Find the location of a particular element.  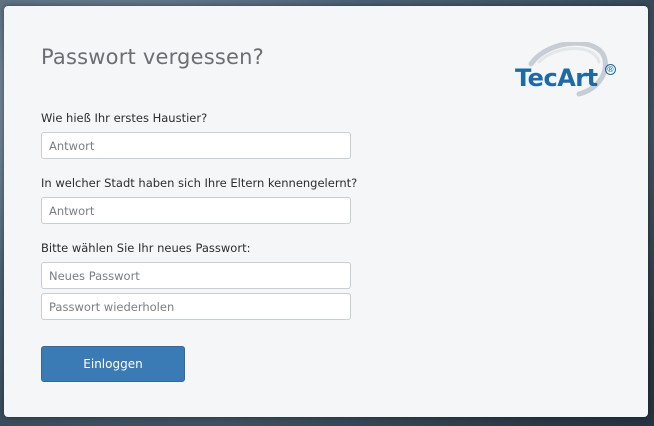

new-password-input is located at coordinates (196, 275).